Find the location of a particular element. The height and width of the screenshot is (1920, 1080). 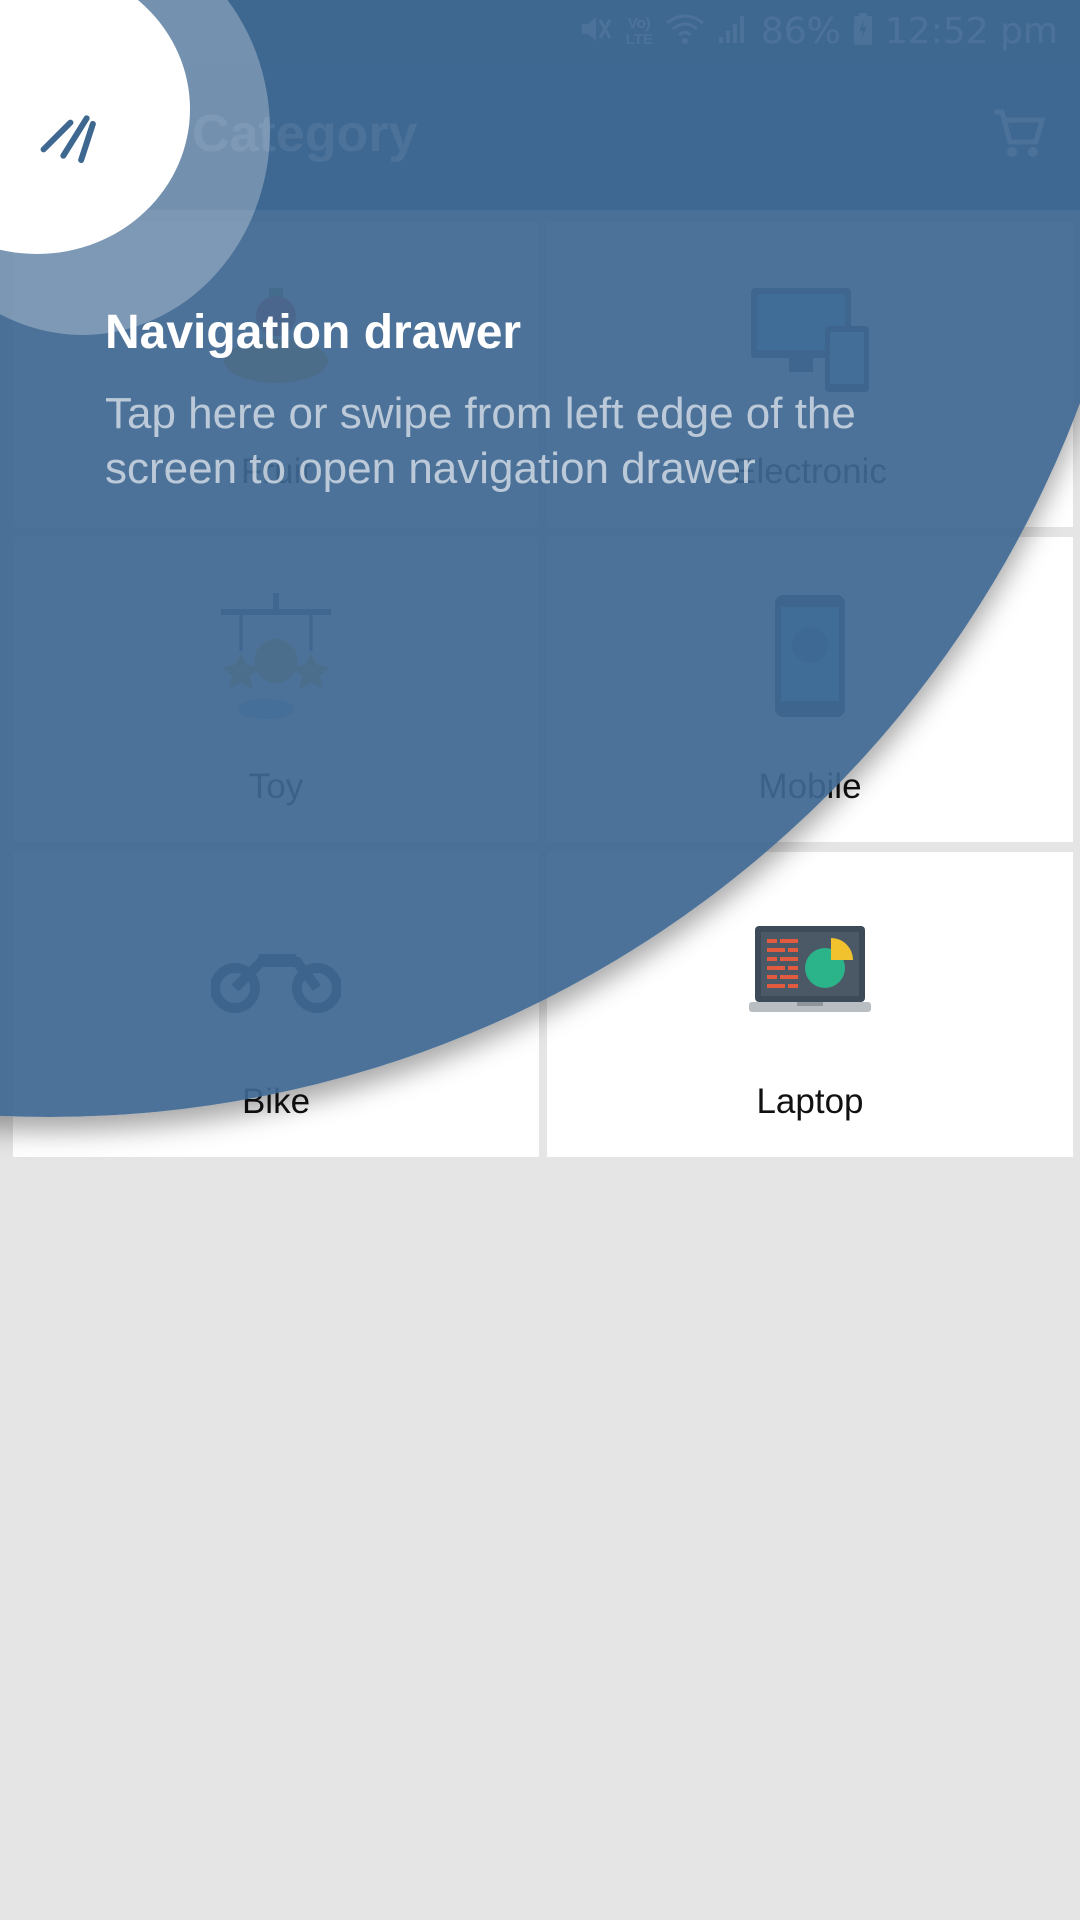

category-label: Laptop is located at coordinates (810, 1101).